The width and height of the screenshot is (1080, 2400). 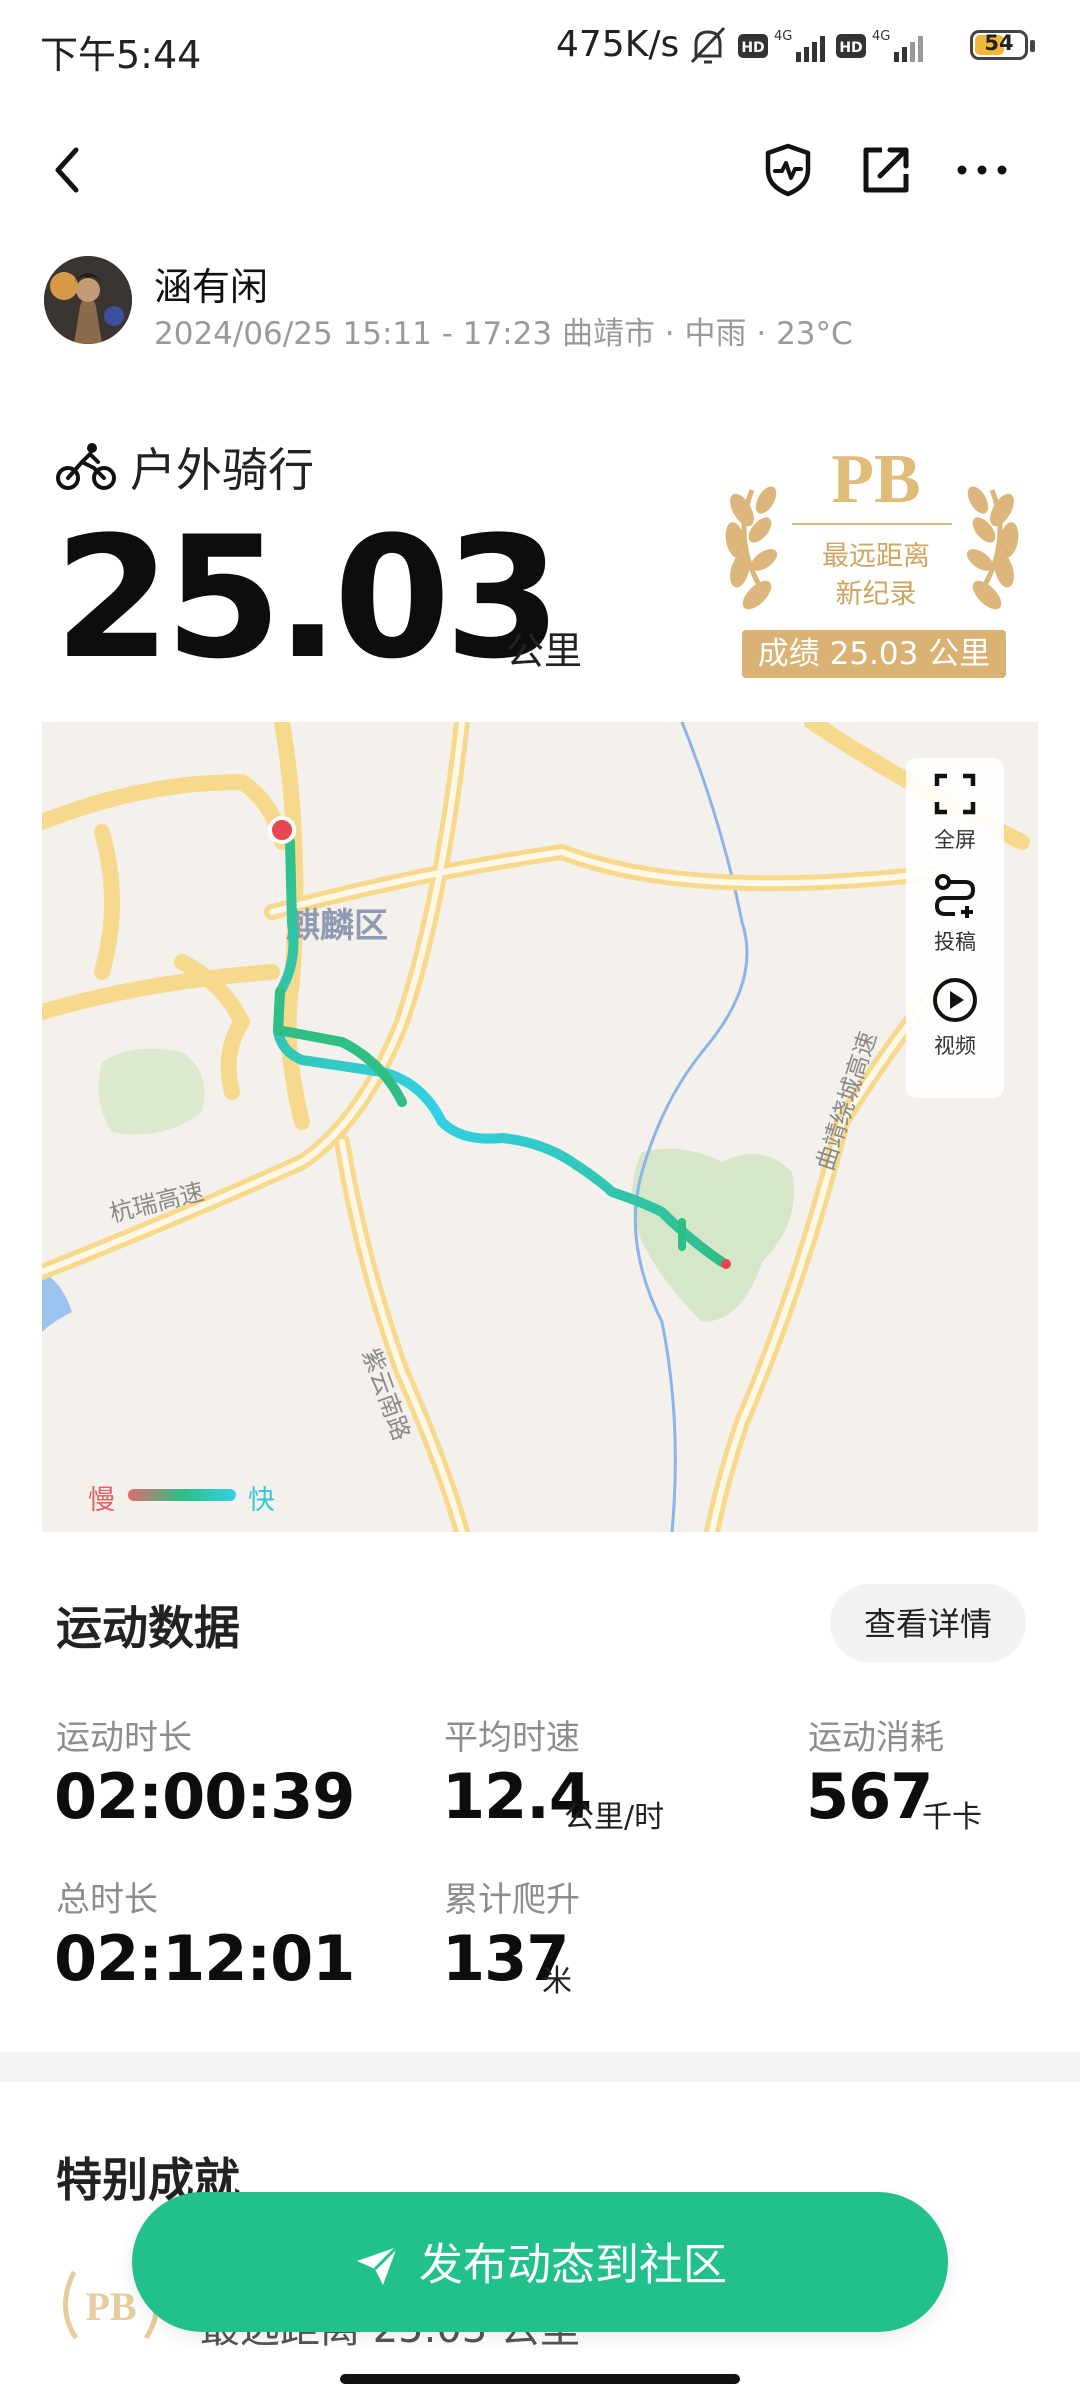 I want to click on status-bar: 下午5:44 475K/s HD 4G HD 4G 54, so click(x=540, y=48).